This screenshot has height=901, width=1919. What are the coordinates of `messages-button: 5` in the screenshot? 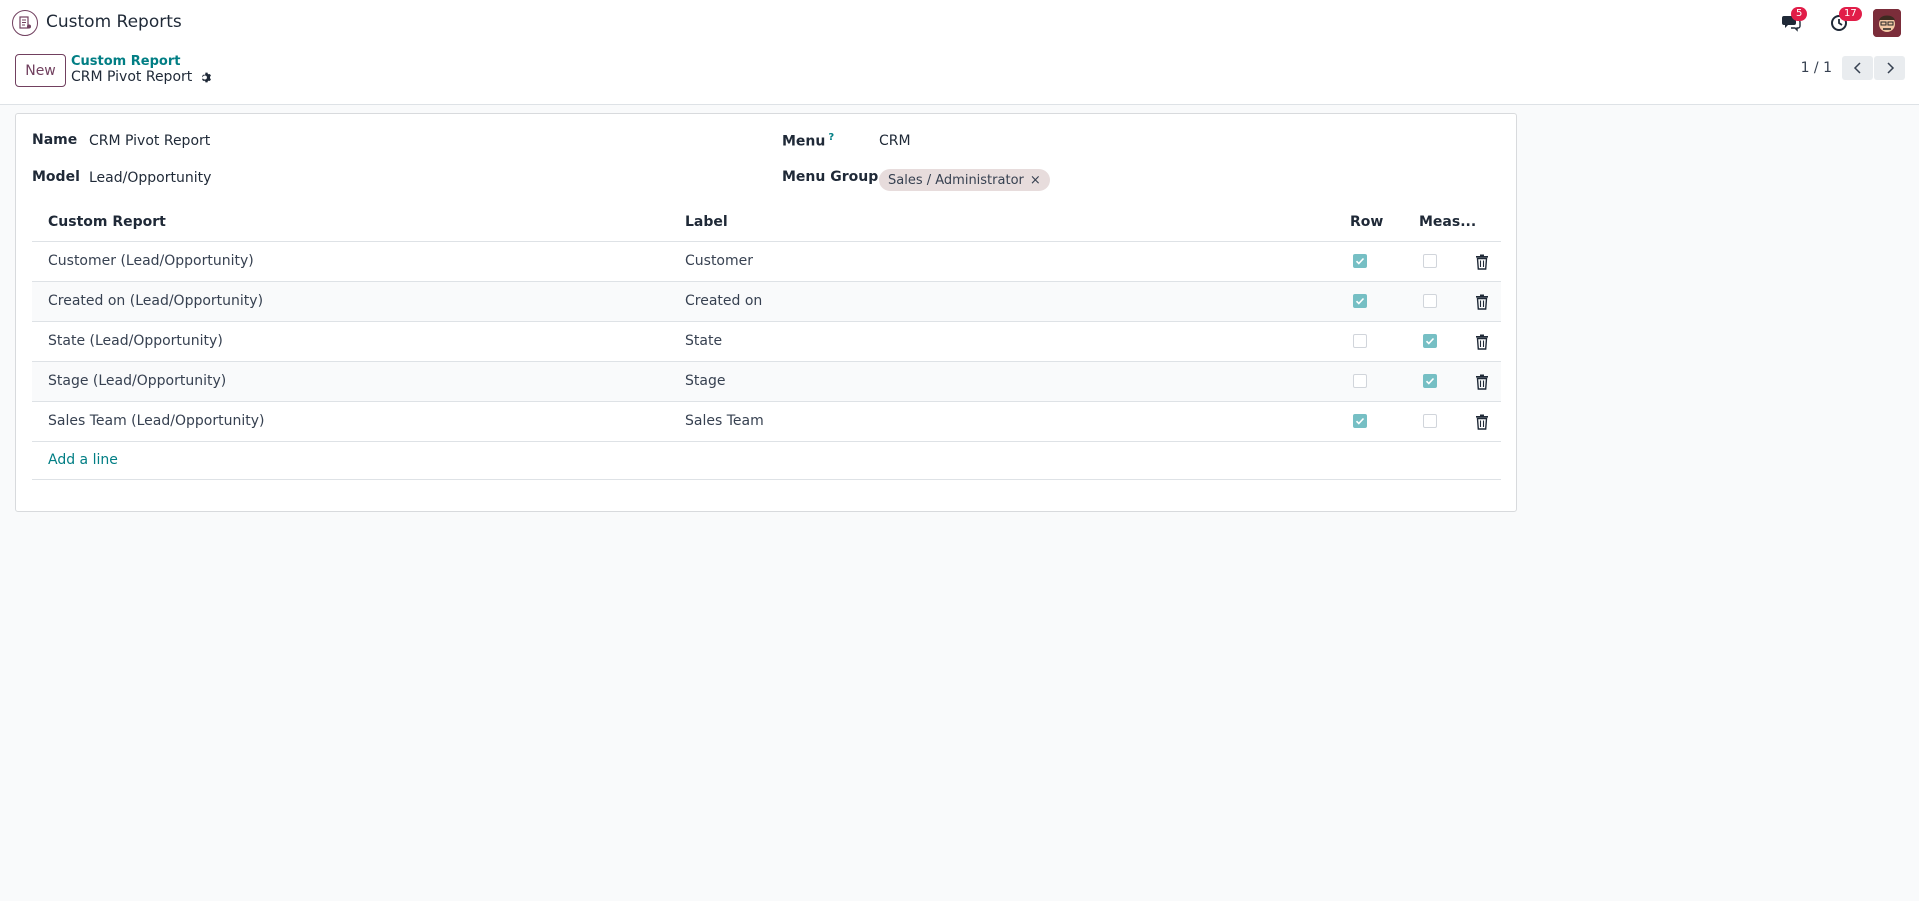 It's located at (1792, 22).